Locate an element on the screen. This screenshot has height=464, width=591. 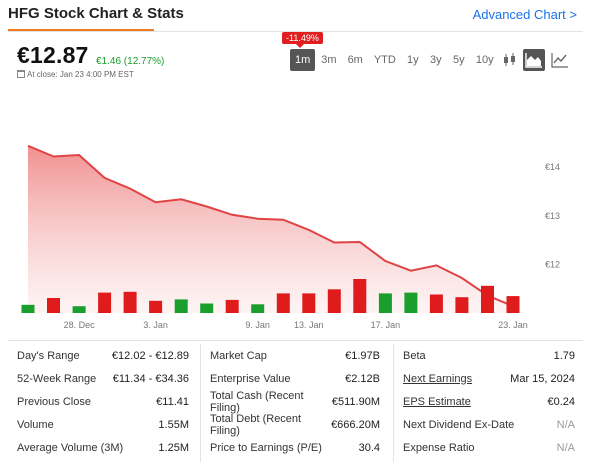
x-tick-label: 13. Jan is located at coordinates (309, 325).